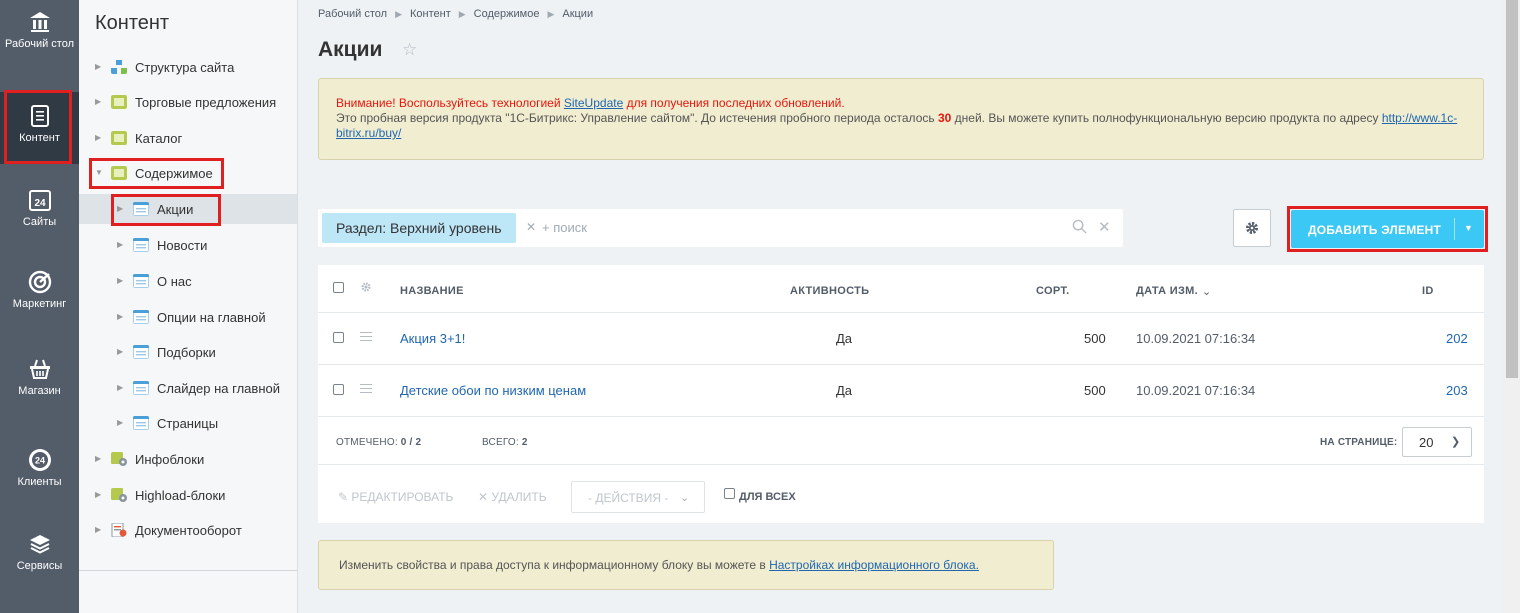 This screenshot has width=1520, height=613. What do you see at coordinates (577, 14) in the screenshot?
I see `breadcrumb-item: Акции` at bounding box center [577, 14].